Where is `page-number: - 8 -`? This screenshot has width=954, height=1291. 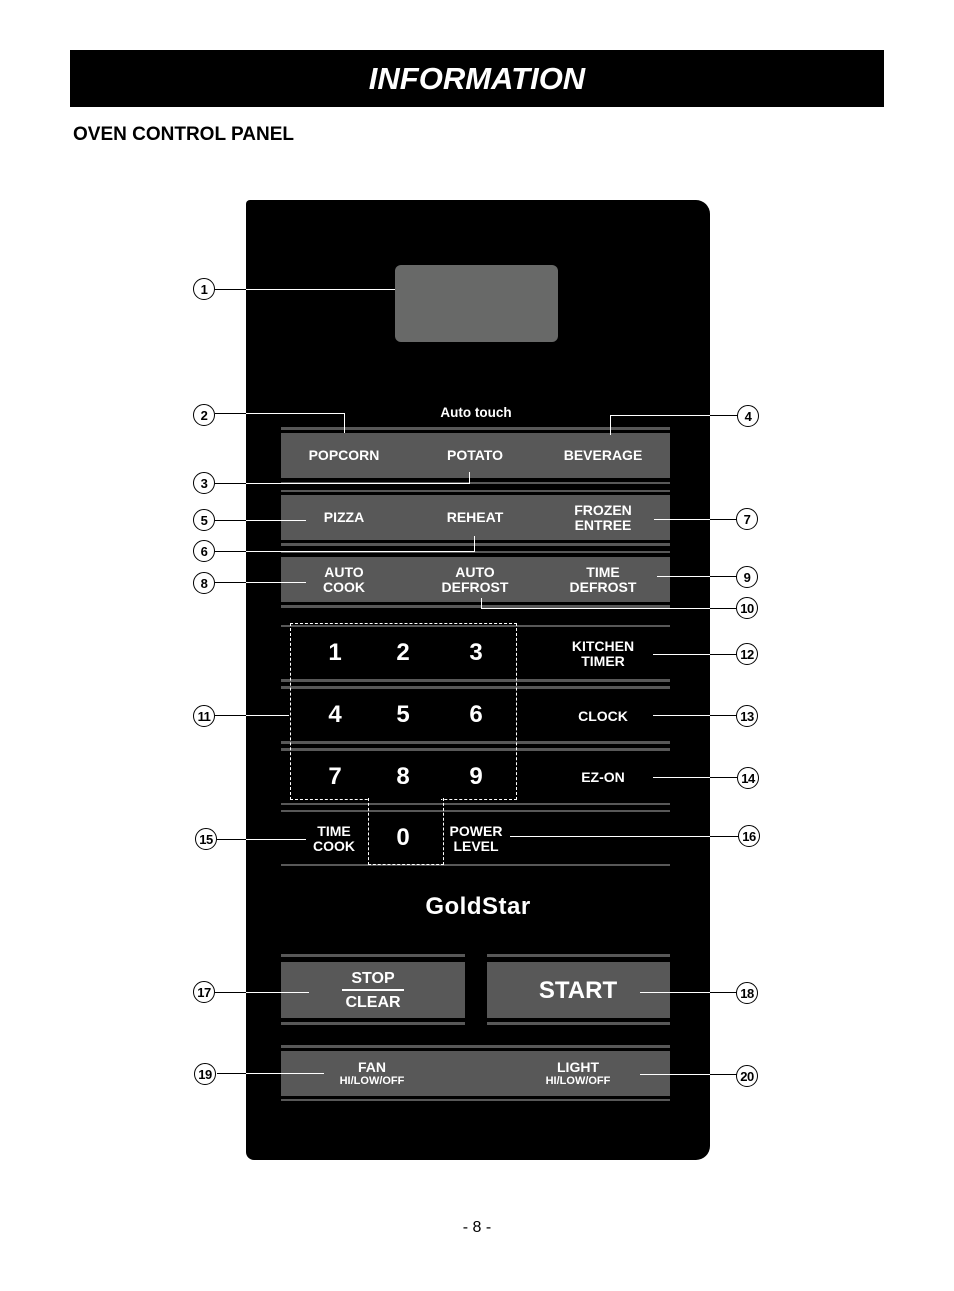
page-number: - 8 - is located at coordinates (477, 1227).